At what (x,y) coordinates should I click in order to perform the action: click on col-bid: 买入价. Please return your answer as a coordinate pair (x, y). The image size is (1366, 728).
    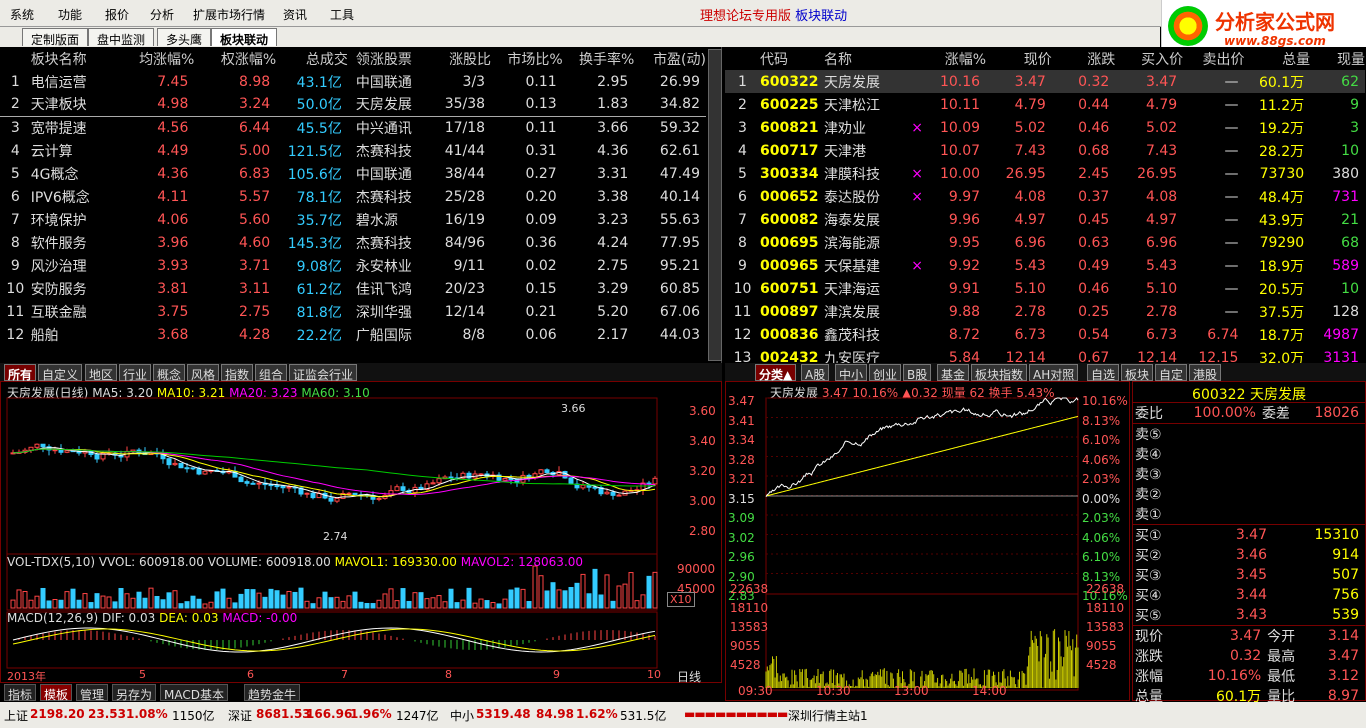
    Looking at the image, I should click on (1149, 58).